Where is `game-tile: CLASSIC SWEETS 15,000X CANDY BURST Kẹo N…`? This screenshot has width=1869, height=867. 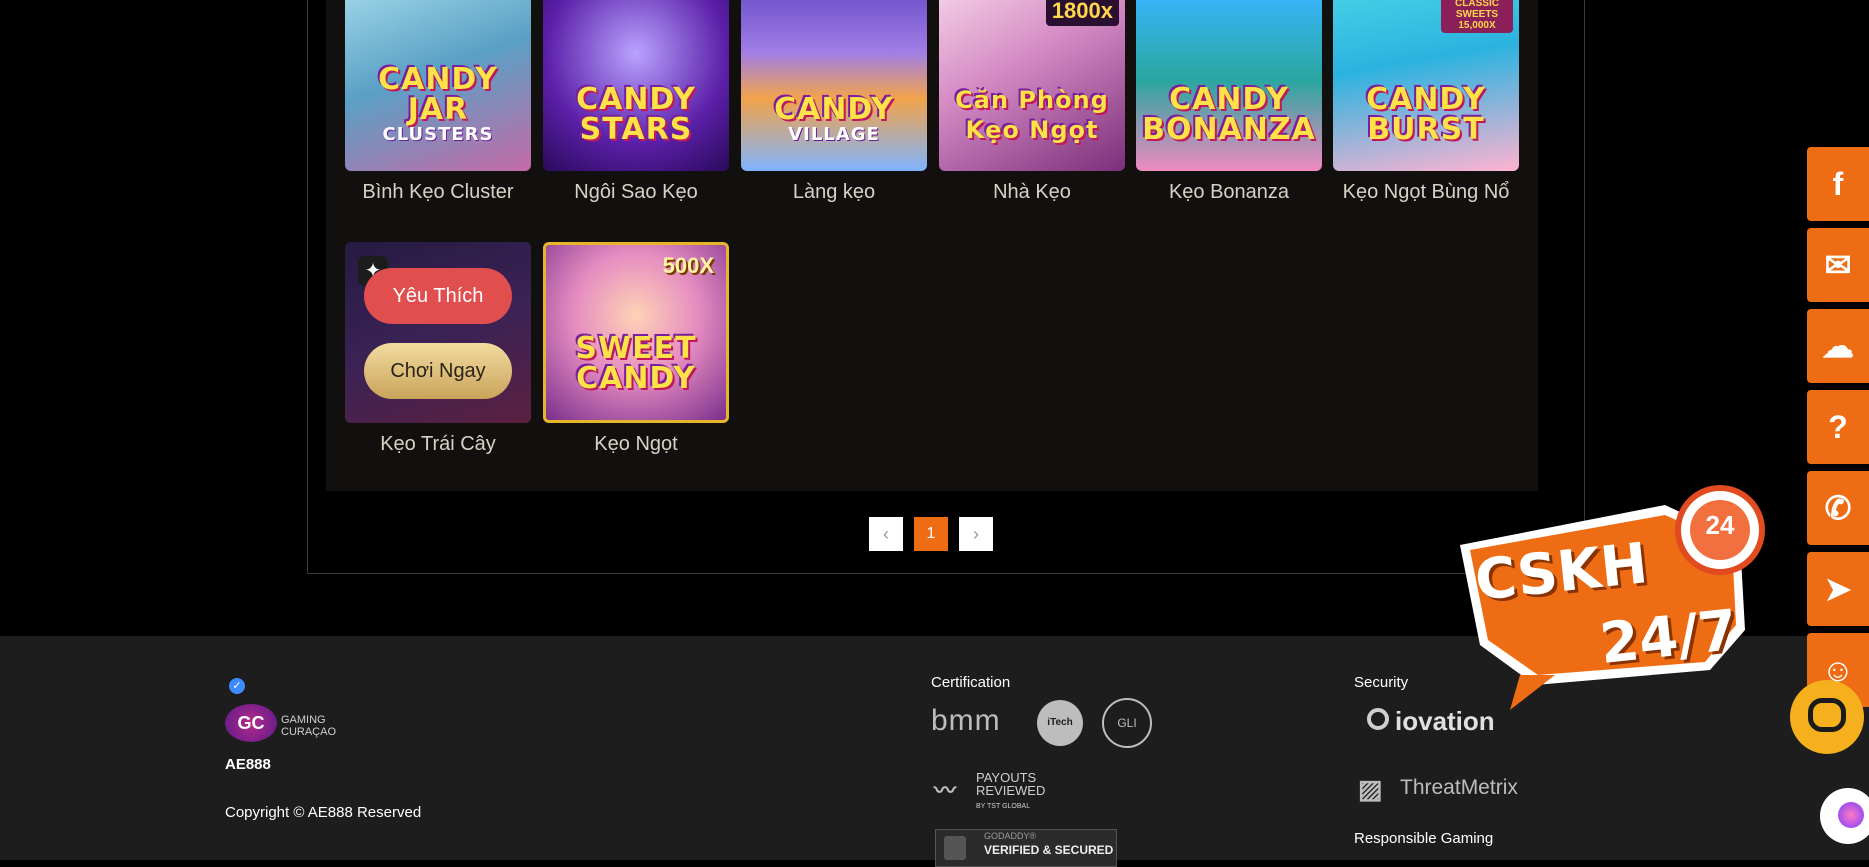 game-tile: CLASSIC SWEETS 15,000X CANDY BURST Kẹo N… is located at coordinates (1426, 102).